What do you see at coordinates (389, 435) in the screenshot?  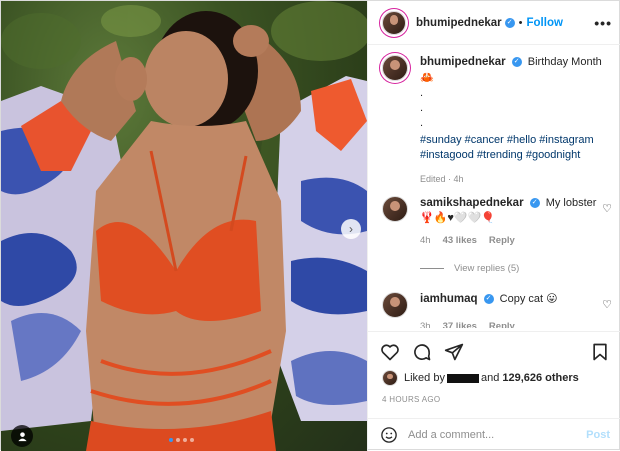 I see `emoji-smiley-icon` at bounding box center [389, 435].